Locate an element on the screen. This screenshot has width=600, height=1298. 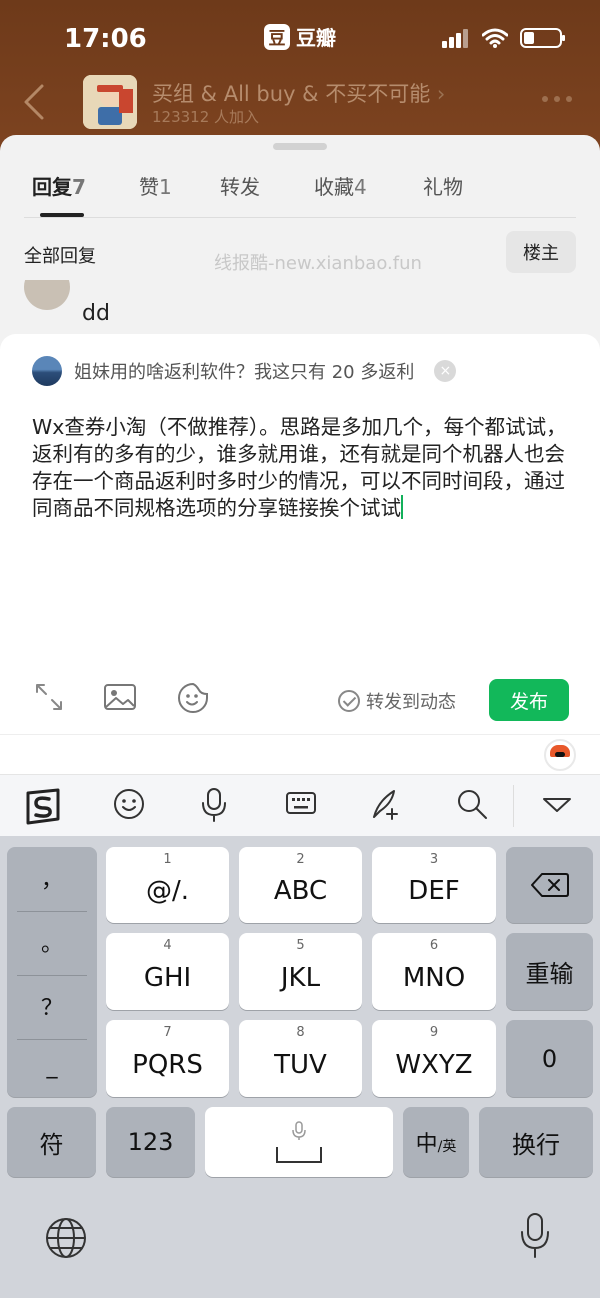
space-symbol-icon is located at coordinates (299, 1155).